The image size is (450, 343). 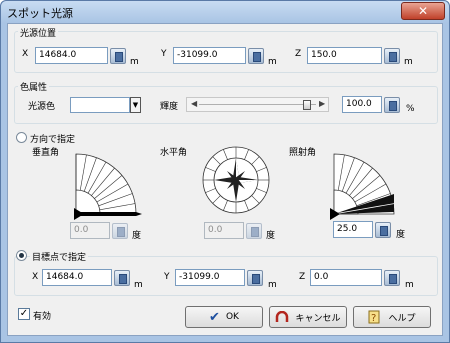 I want to click on vertical-angle-unit: 度, so click(x=137, y=236).